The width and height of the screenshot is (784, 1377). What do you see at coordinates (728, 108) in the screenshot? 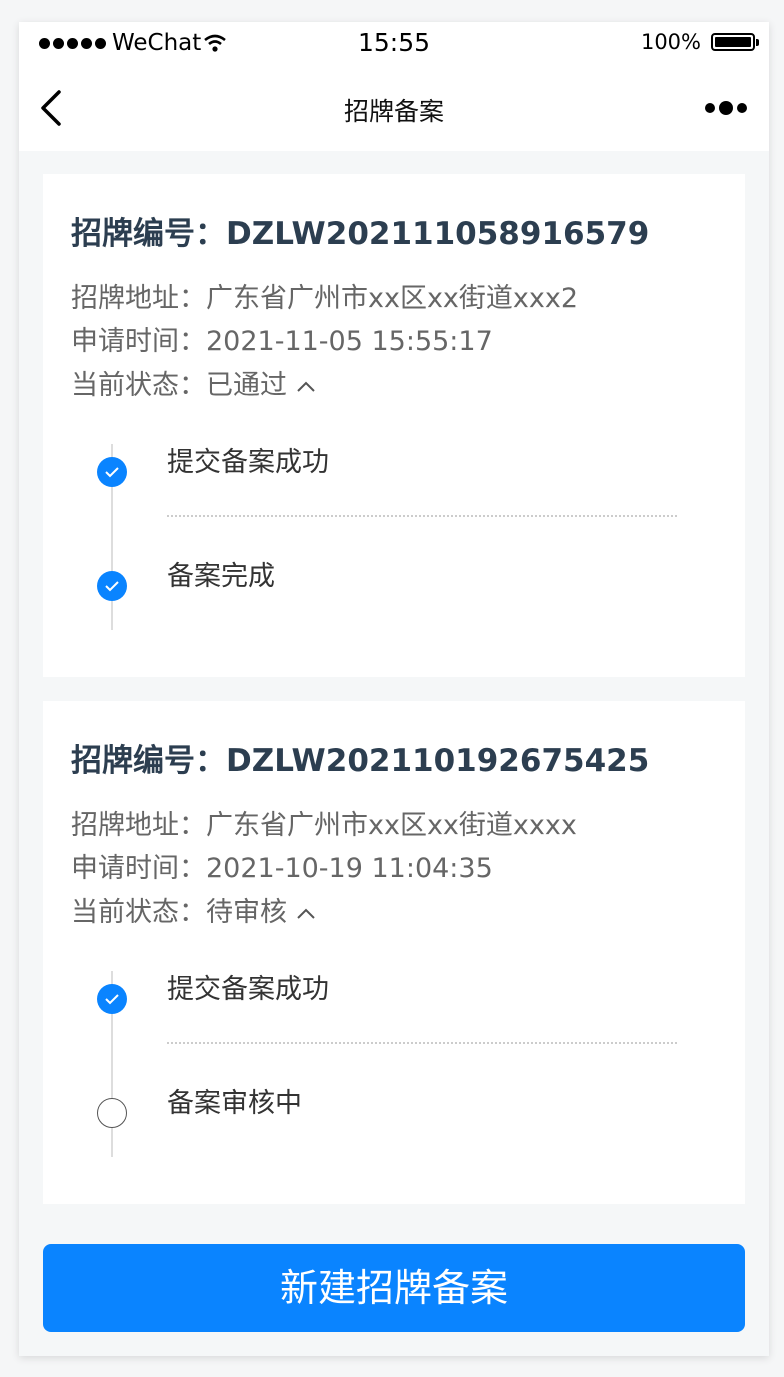
I see `more-icon` at bounding box center [728, 108].